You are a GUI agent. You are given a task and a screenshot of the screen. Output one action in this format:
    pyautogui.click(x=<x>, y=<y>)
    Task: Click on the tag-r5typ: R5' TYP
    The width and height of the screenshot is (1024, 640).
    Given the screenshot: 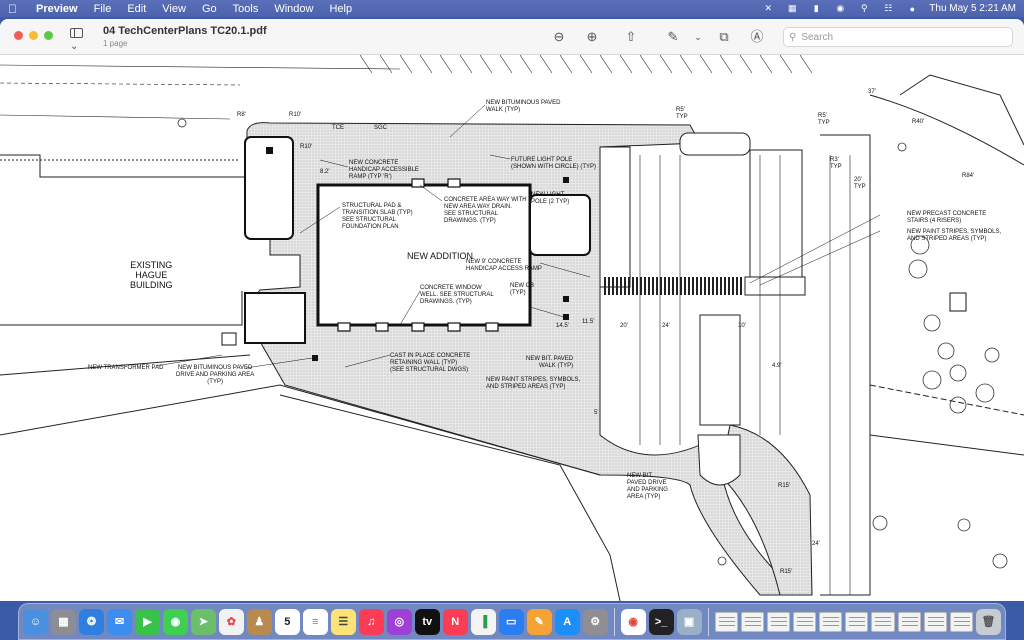 What is the action you would take?
    pyautogui.click(x=682, y=113)
    